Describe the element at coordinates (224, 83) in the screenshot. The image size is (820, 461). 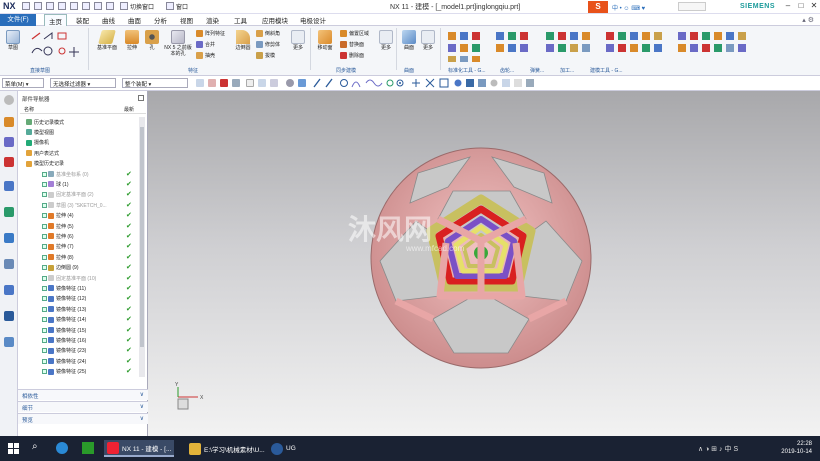
I see `red-snap-icon` at that location.